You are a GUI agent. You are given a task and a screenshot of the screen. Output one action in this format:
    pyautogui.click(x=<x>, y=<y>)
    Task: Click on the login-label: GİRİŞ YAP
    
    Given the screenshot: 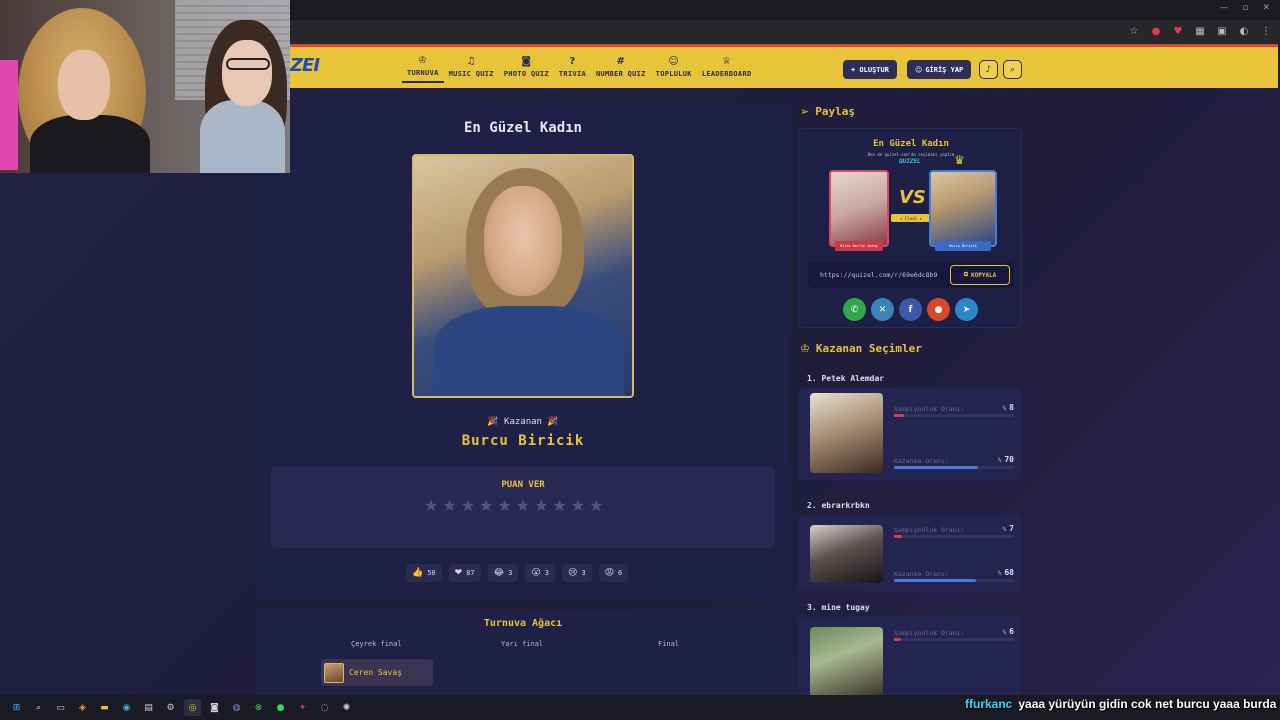 What is the action you would take?
    pyautogui.click(x=944, y=69)
    